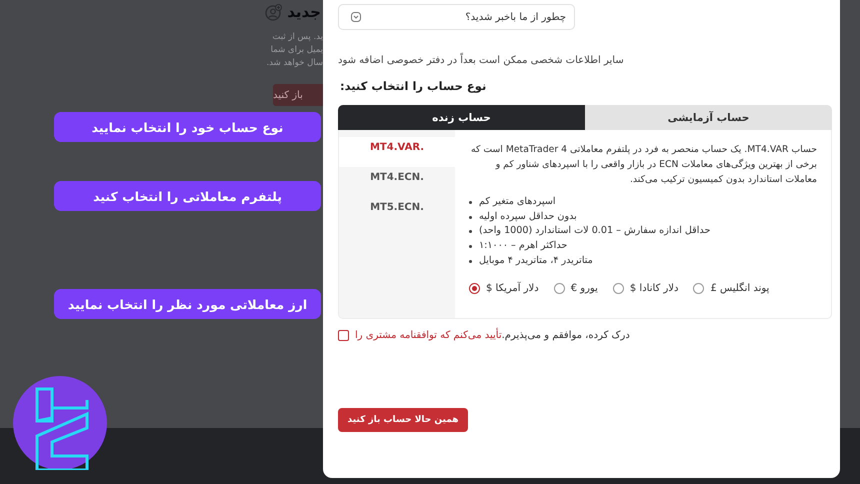  I want to click on callout-label: نوع حساب خود را انتخاب نمایید, so click(187, 127).